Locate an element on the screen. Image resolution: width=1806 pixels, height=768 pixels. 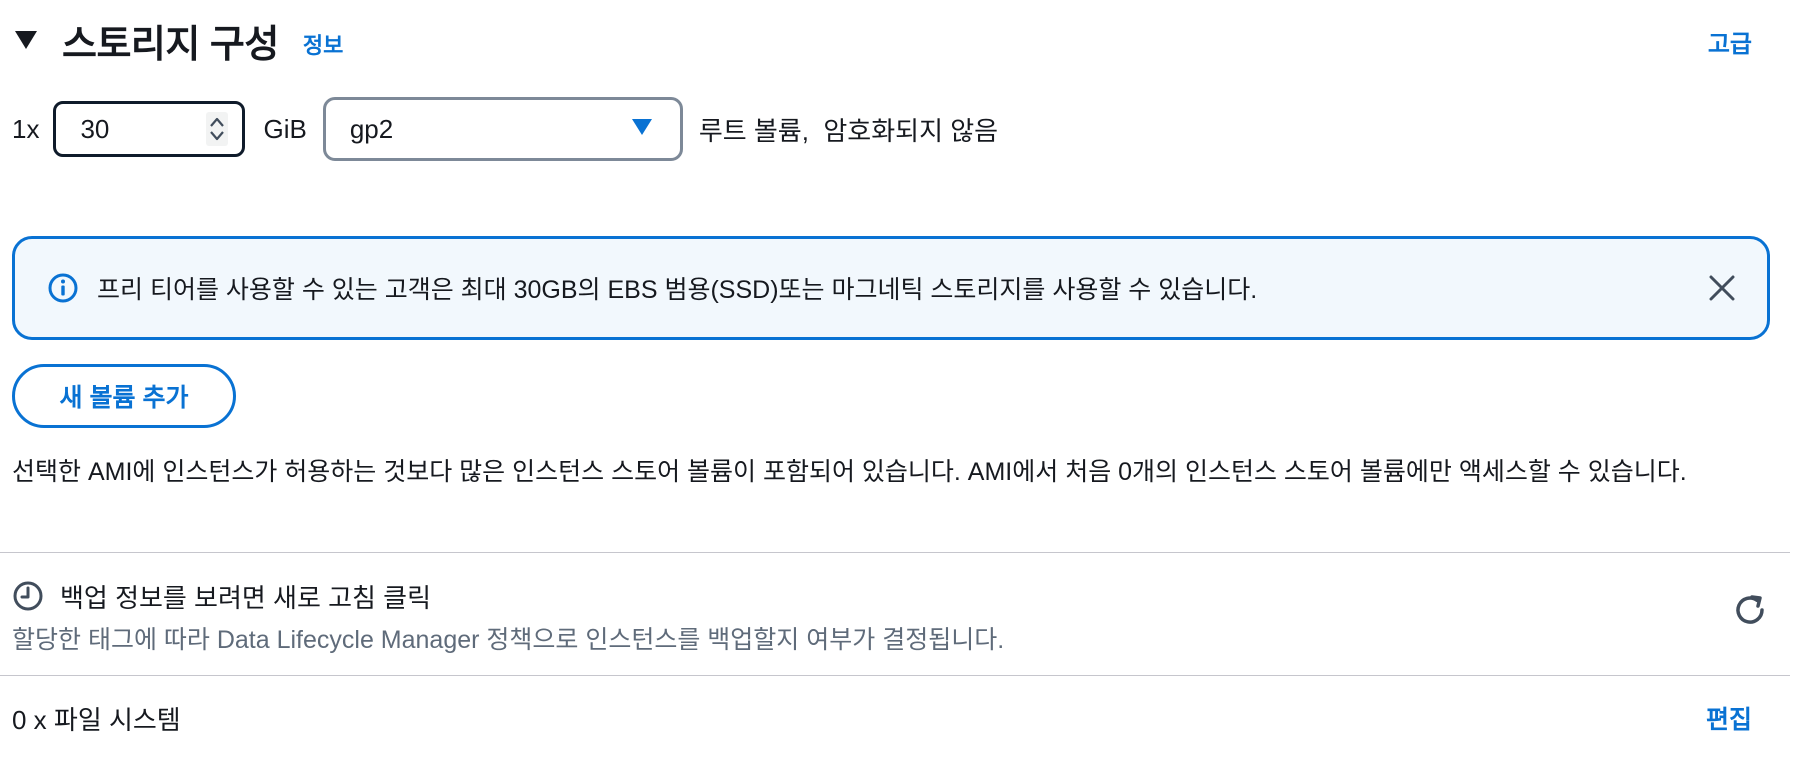
section-header: 스토리지 구성 정보 is located at coordinates (178, 42).